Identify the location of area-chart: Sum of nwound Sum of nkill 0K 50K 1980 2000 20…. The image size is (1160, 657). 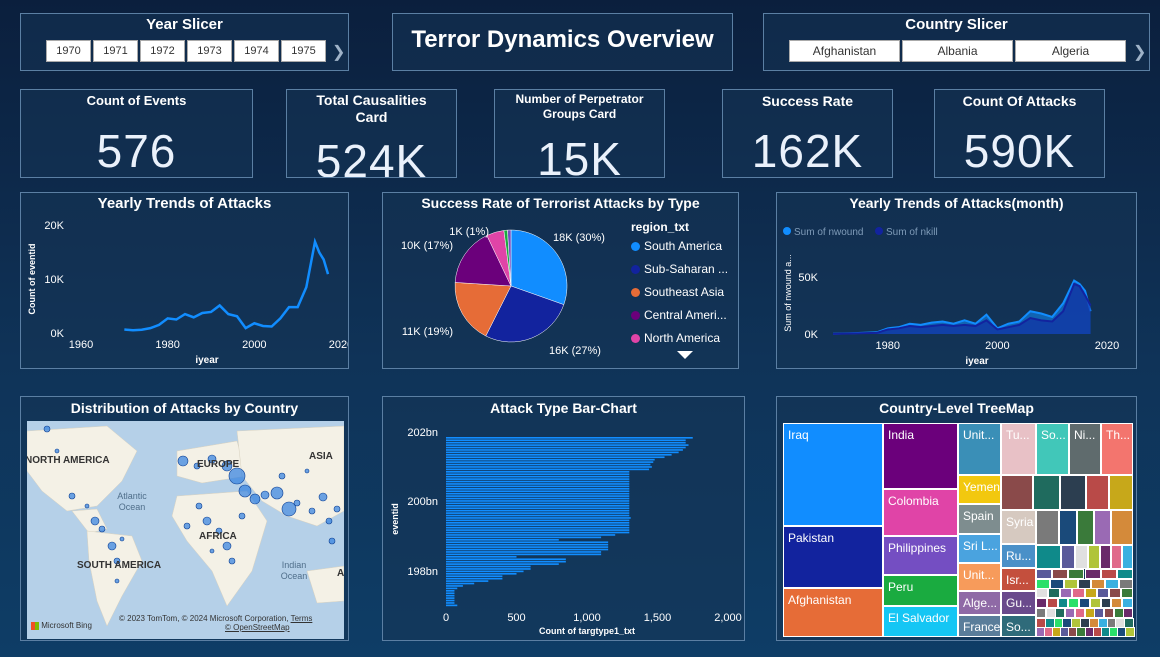
(956, 290).